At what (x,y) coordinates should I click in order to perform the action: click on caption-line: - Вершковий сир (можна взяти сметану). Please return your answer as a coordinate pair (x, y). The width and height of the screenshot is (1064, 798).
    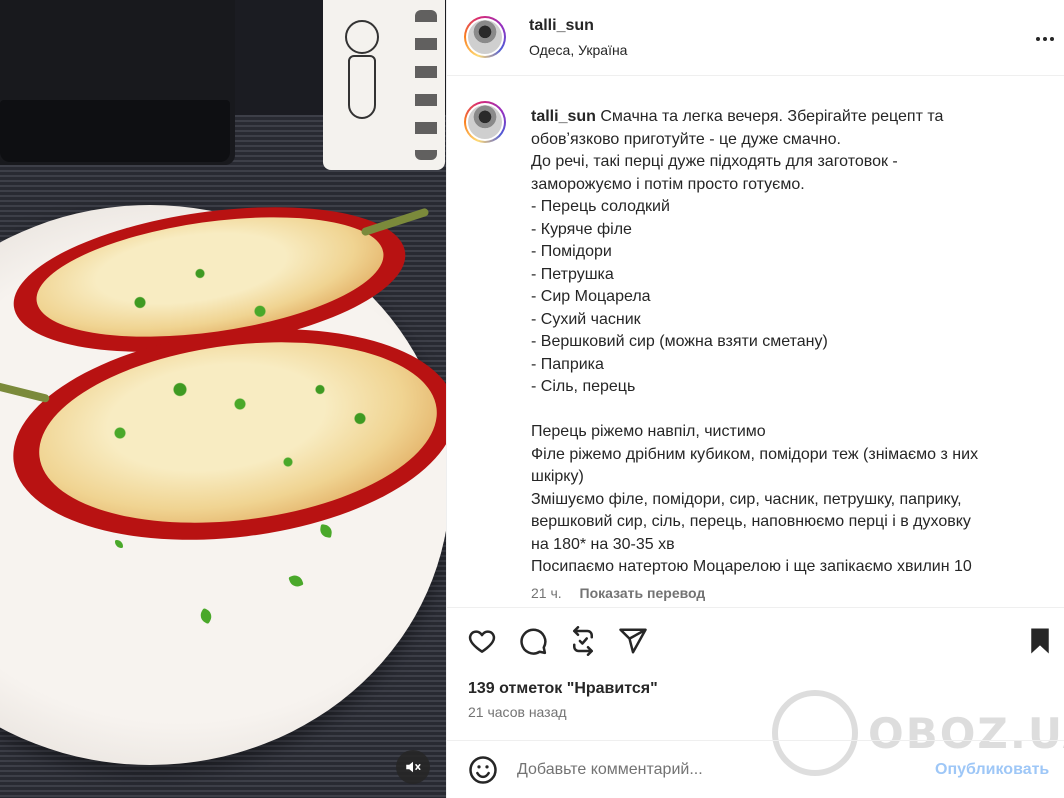
    Looking at the image, I should click on (786, 342).